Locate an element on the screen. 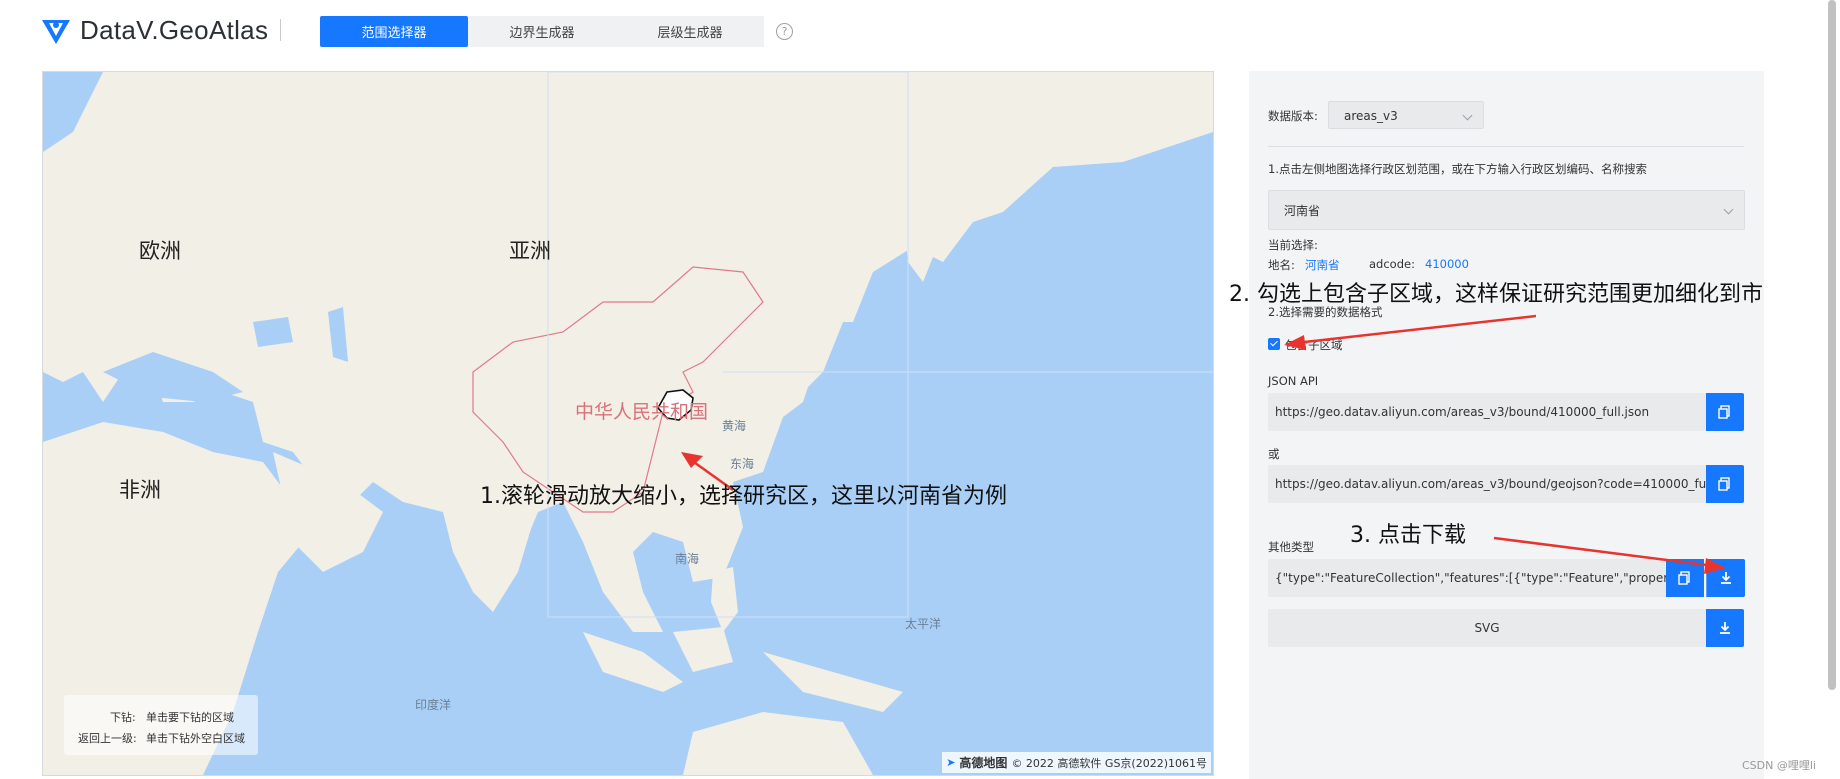  copyright-text: © 2022 高德软件 GS京(2022)1061号 is located at coordinates (1109, 763).